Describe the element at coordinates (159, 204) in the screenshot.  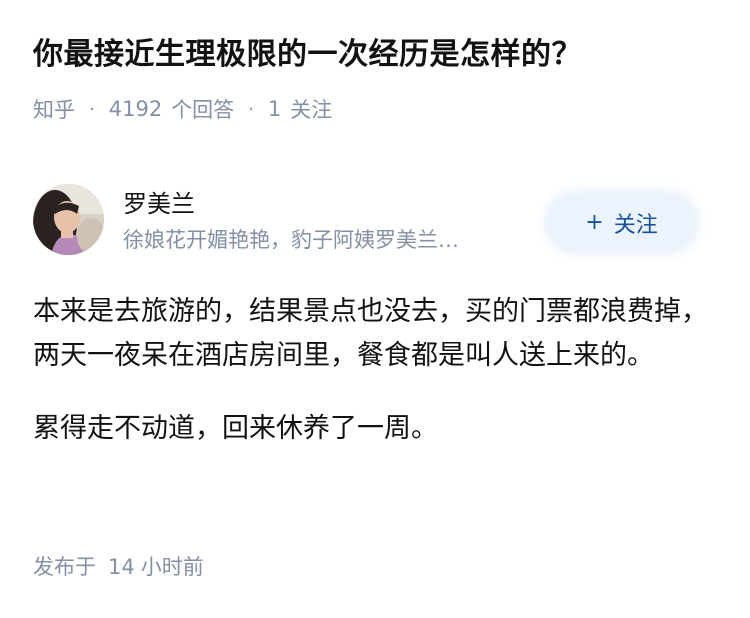
I see `author-name: 罗美兰` at that location.